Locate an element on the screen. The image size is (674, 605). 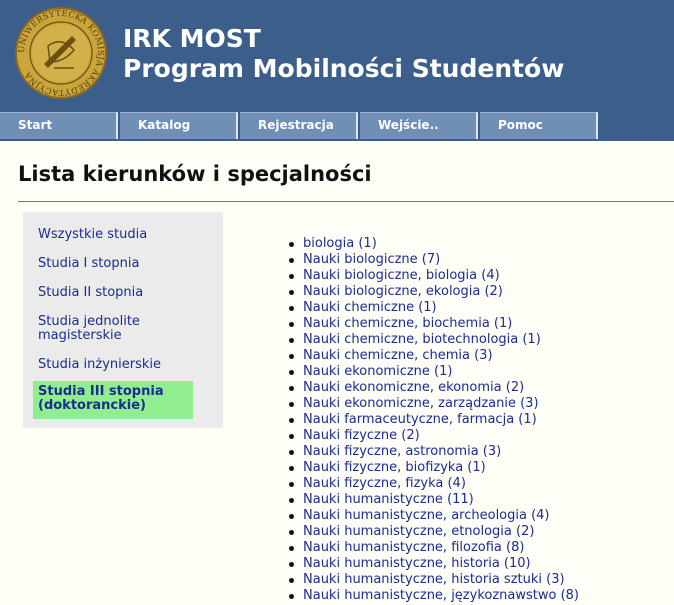
list-item: Nauki fizyczne, biofizyka (1) is located at coordinates (432, 468).